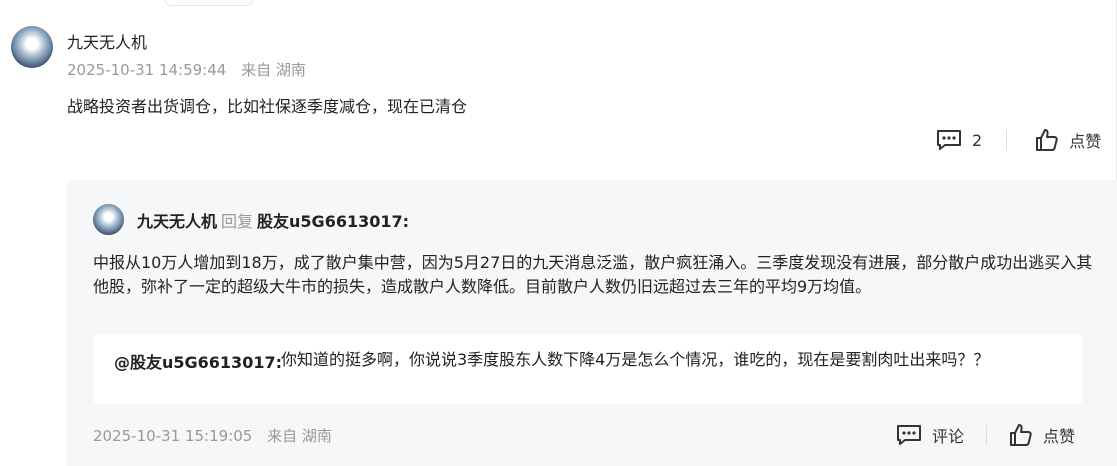  I want to click on reply-location: 来自 湖南, so click(299, 436).